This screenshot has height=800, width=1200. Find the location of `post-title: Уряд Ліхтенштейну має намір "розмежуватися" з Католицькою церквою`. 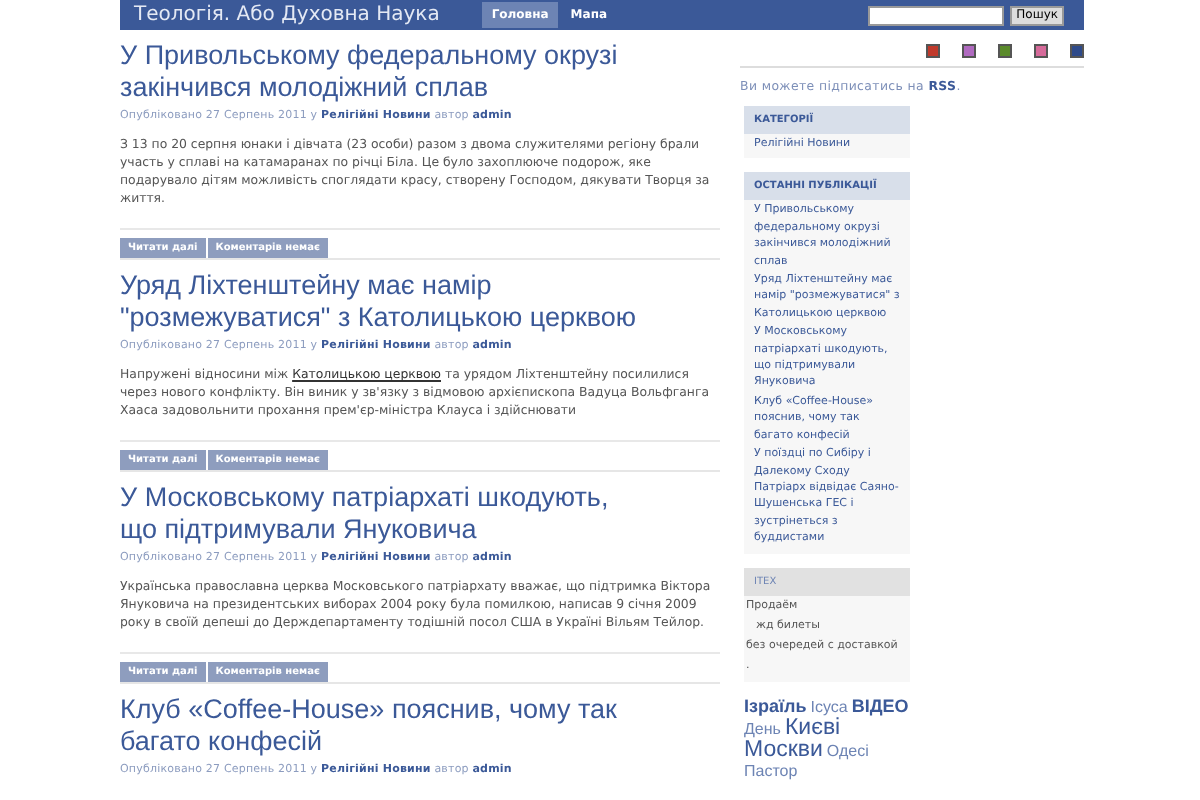

post-title: Уряд Ліхтенштейну має намір "розмежуватися" з Католицькою церквою is located at coordinates (420, 302).